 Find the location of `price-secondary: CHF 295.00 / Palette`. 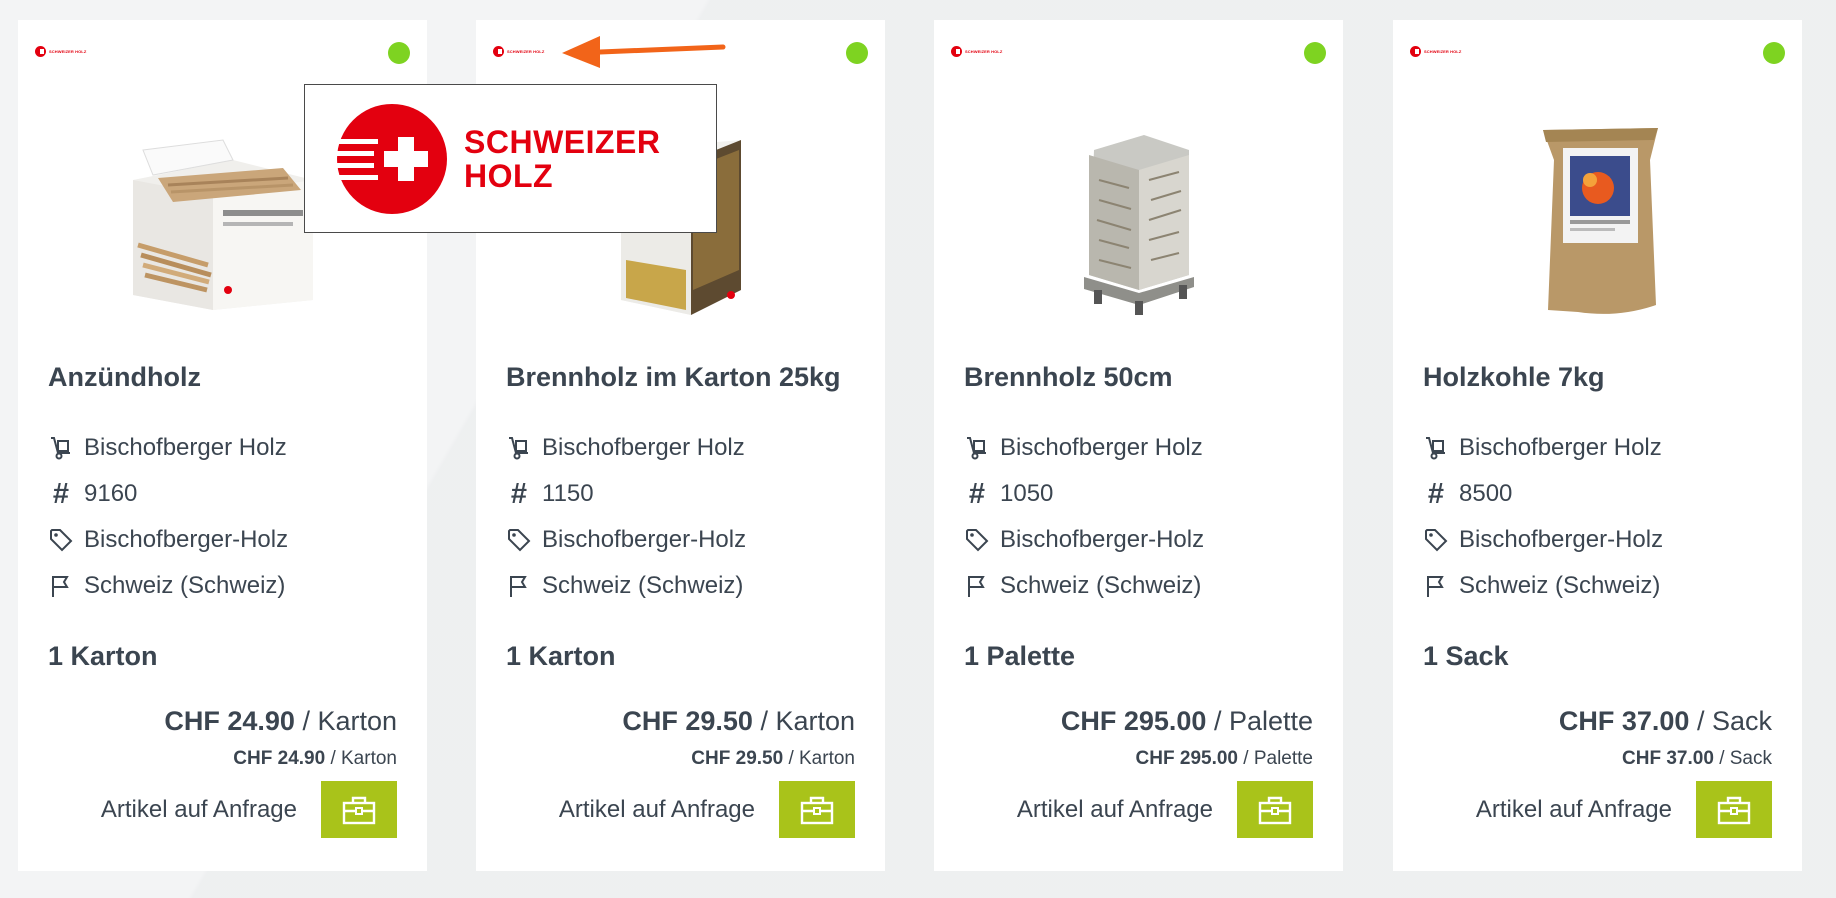

price-secondary: CHF 295.00 / Palette is located at coordinates (1224, 759).